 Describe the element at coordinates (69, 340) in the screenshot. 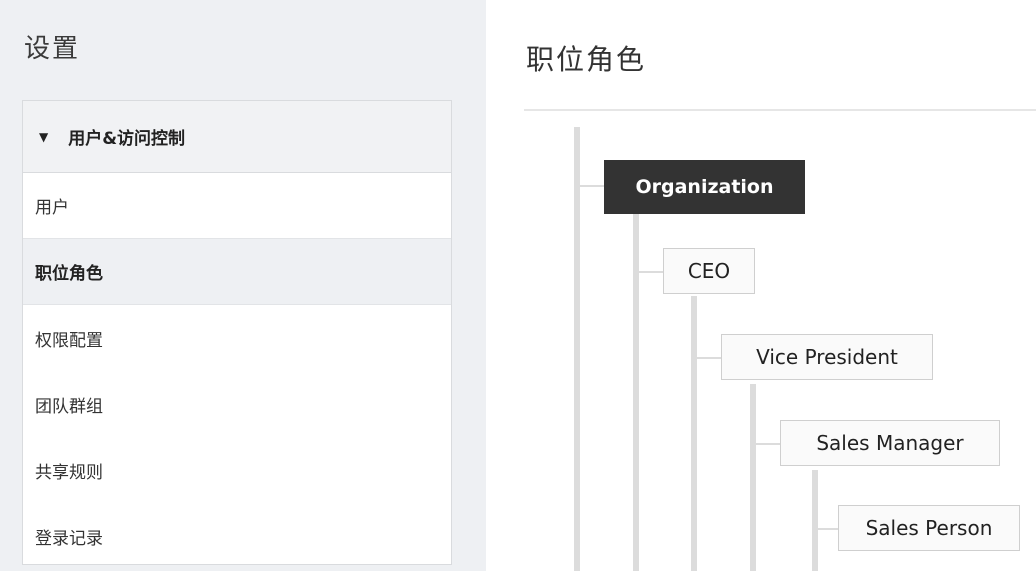

I see `menu-item-label: 权限配置` at that location.